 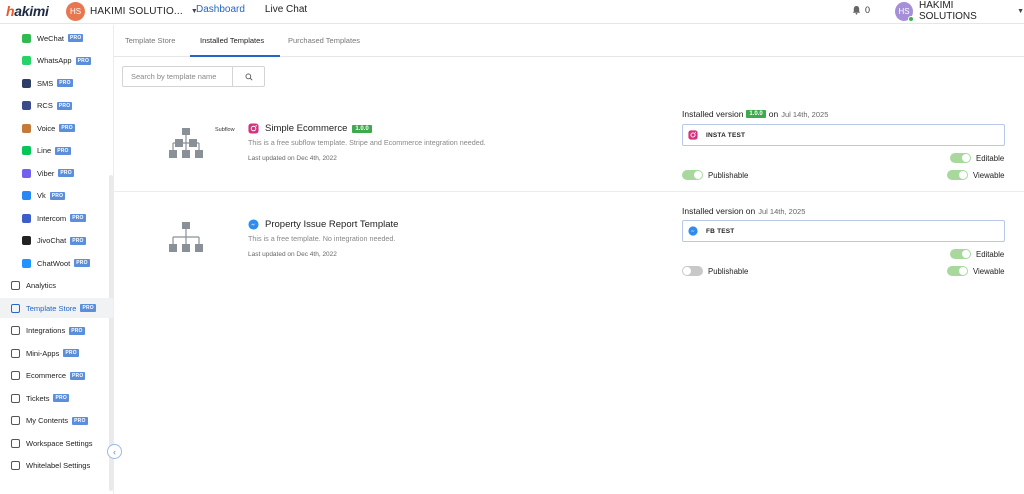 I want to click on template-store-icon, so click(x=15, y=308).